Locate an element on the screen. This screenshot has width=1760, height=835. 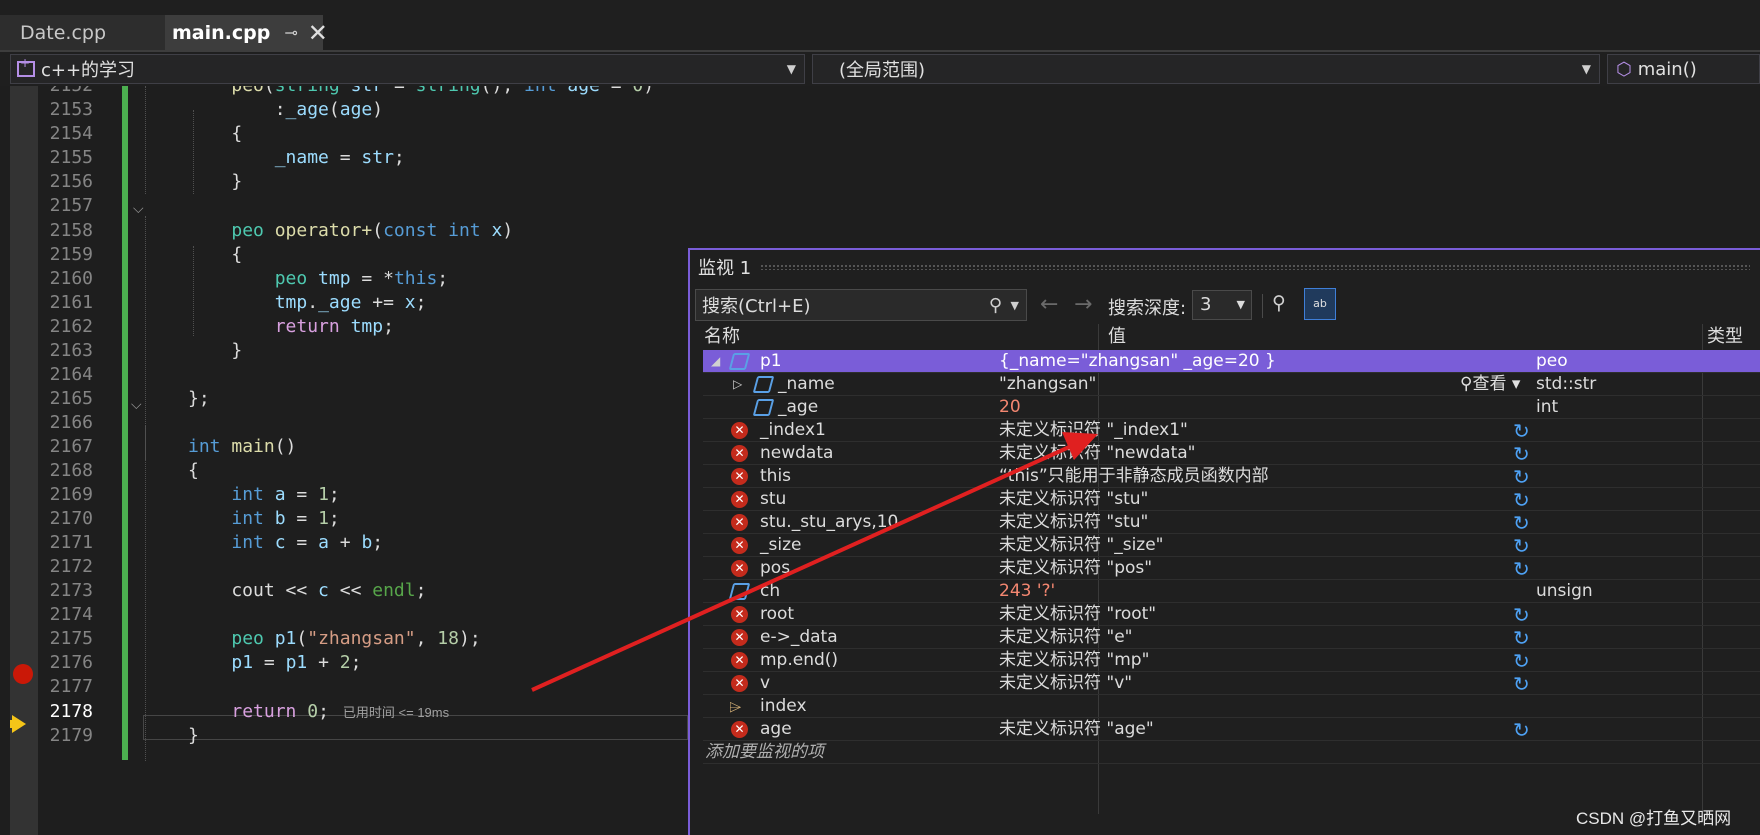
search-previous-icon: ← is located at coordinates (1049, 304).